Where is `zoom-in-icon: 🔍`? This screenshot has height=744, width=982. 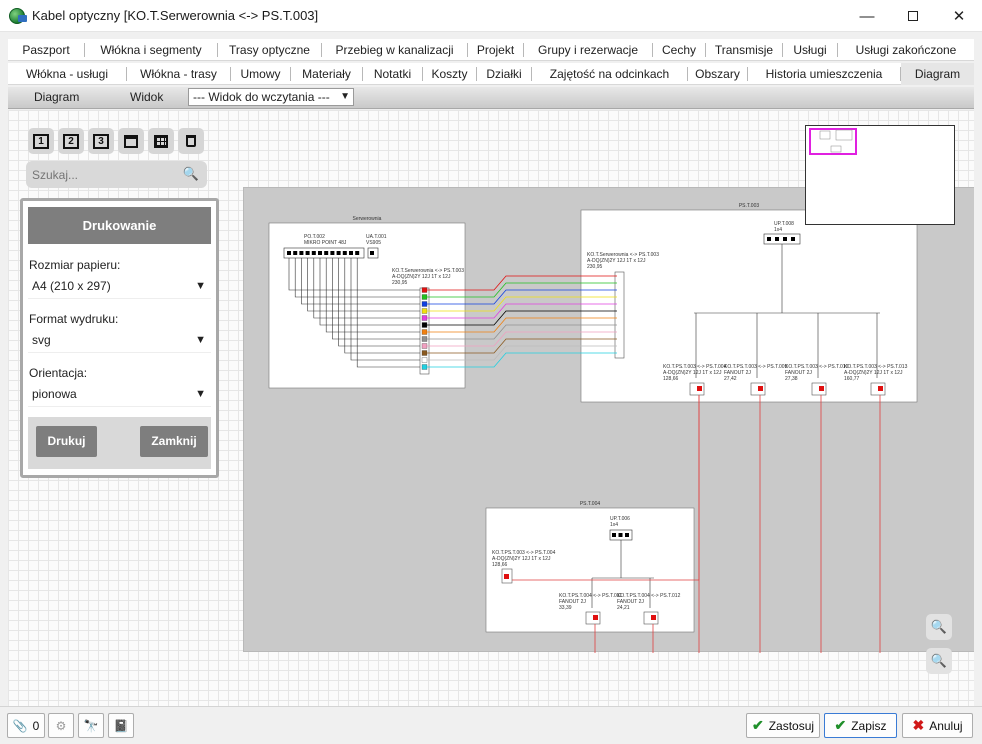
zoom-in-icon: 🔍 is located at coordinates (939, 626).